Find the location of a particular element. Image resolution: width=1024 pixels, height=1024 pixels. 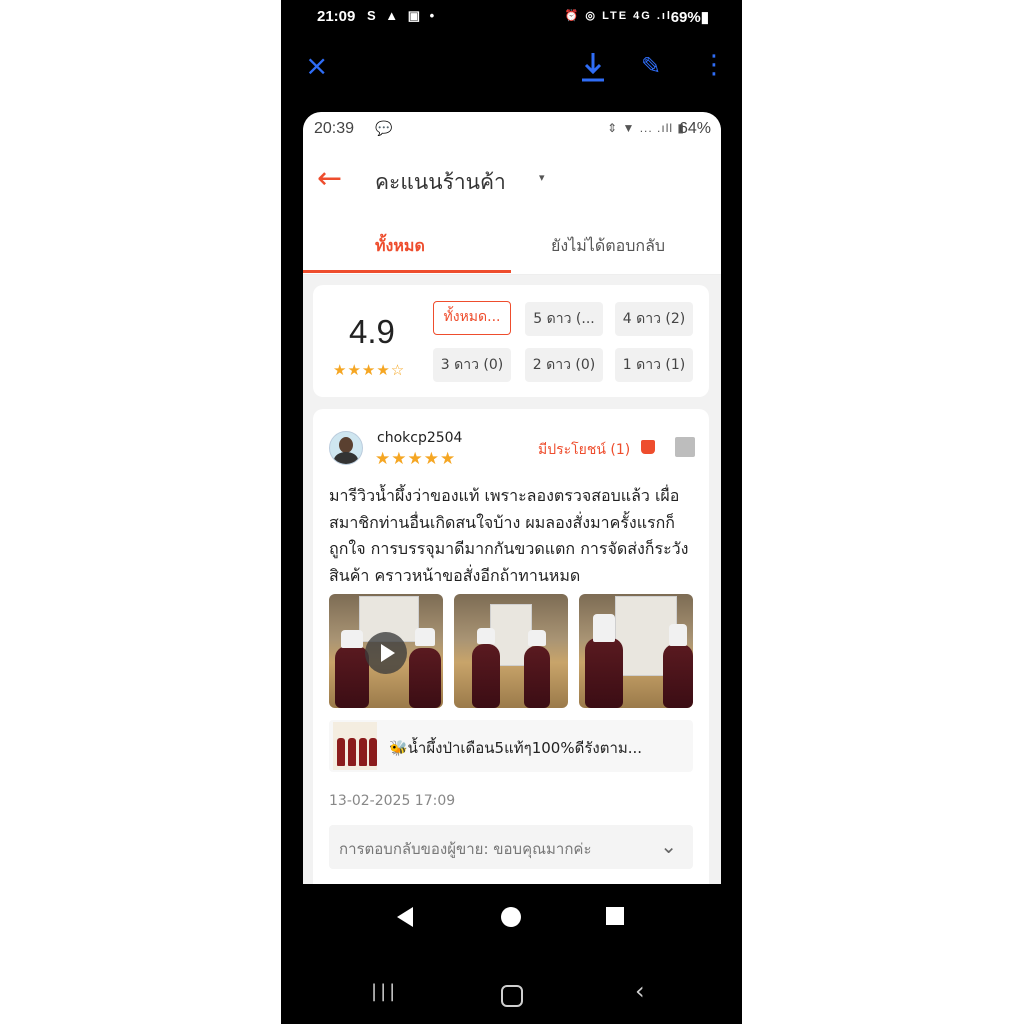

notification-icons: S ▲ ▣ • is located at coordinates (402, 15).